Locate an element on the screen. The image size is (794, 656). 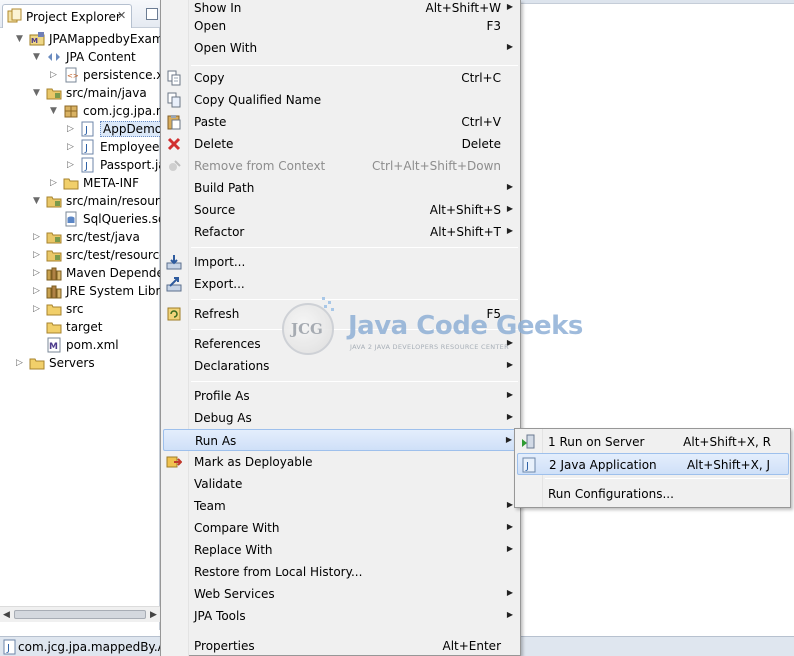
tree-item: ▷ META-INF is located at coordinates (80, 183).